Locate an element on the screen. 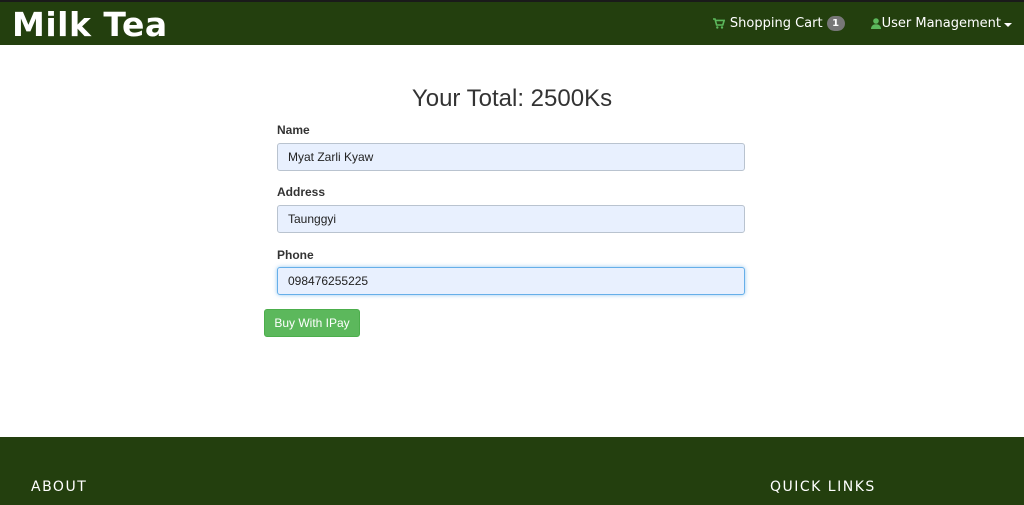 Image resolution: width=1024 pixels, height=505 pixels. phone-input is located at coordinates (511, 281).